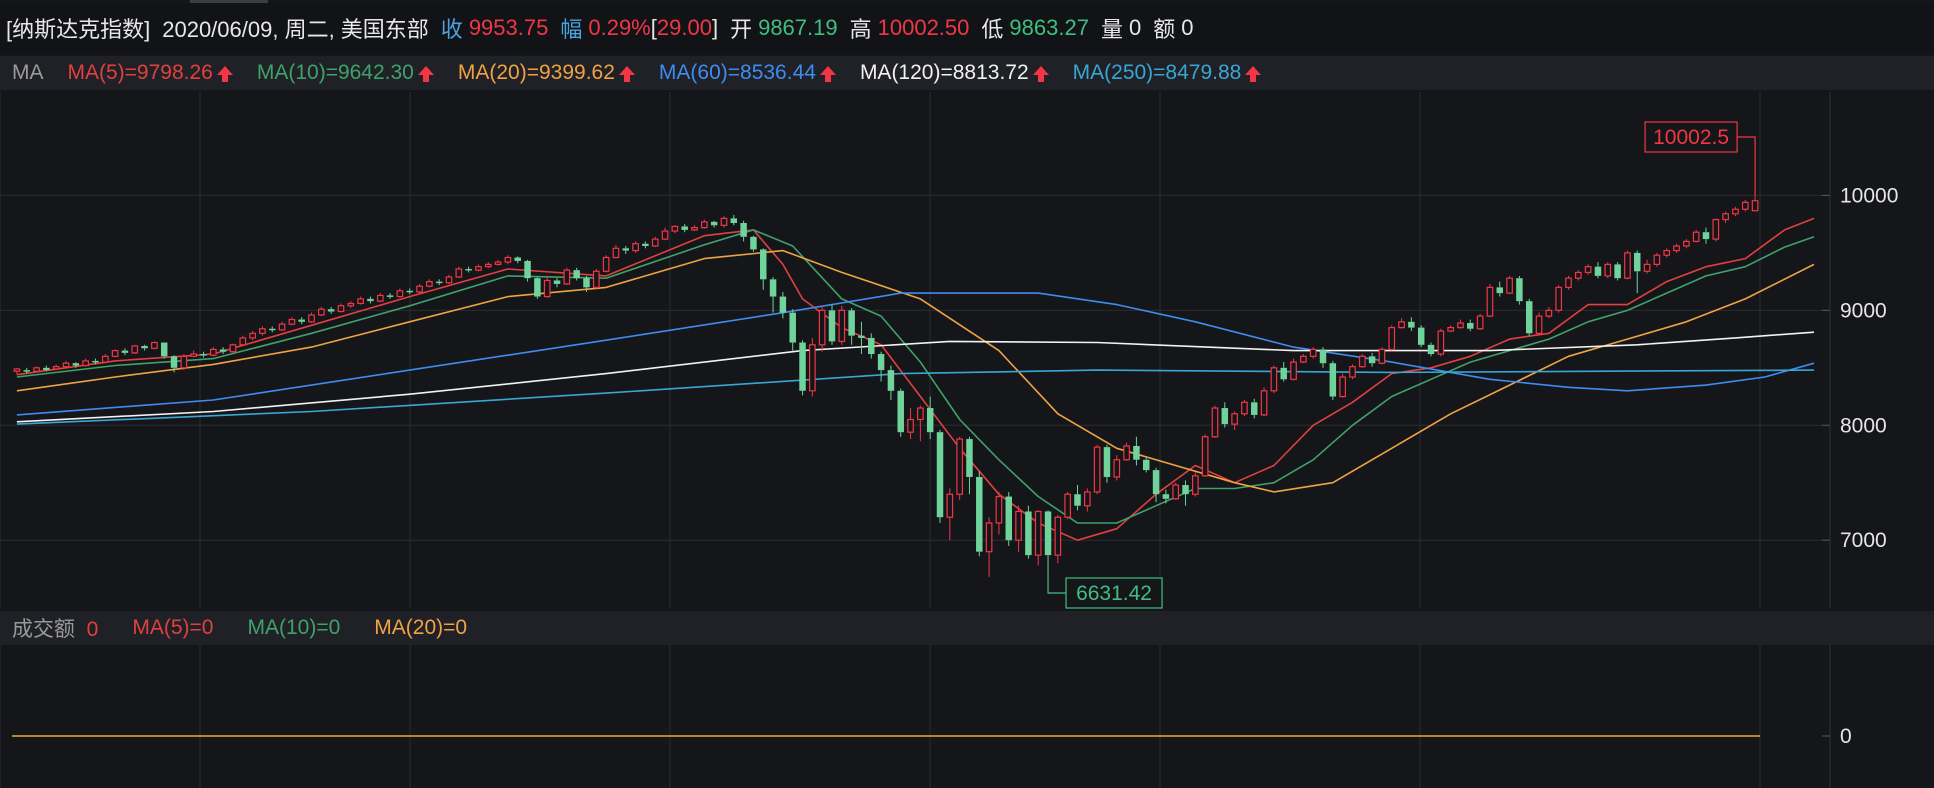 Image resolution: width=1934 pixels, height=788 pixels. What do you see at coordinates (737, 72) in the screenshot?
I see `ma60-legend-text: MA(60)=8536.44` at bounding box center [737, 72].